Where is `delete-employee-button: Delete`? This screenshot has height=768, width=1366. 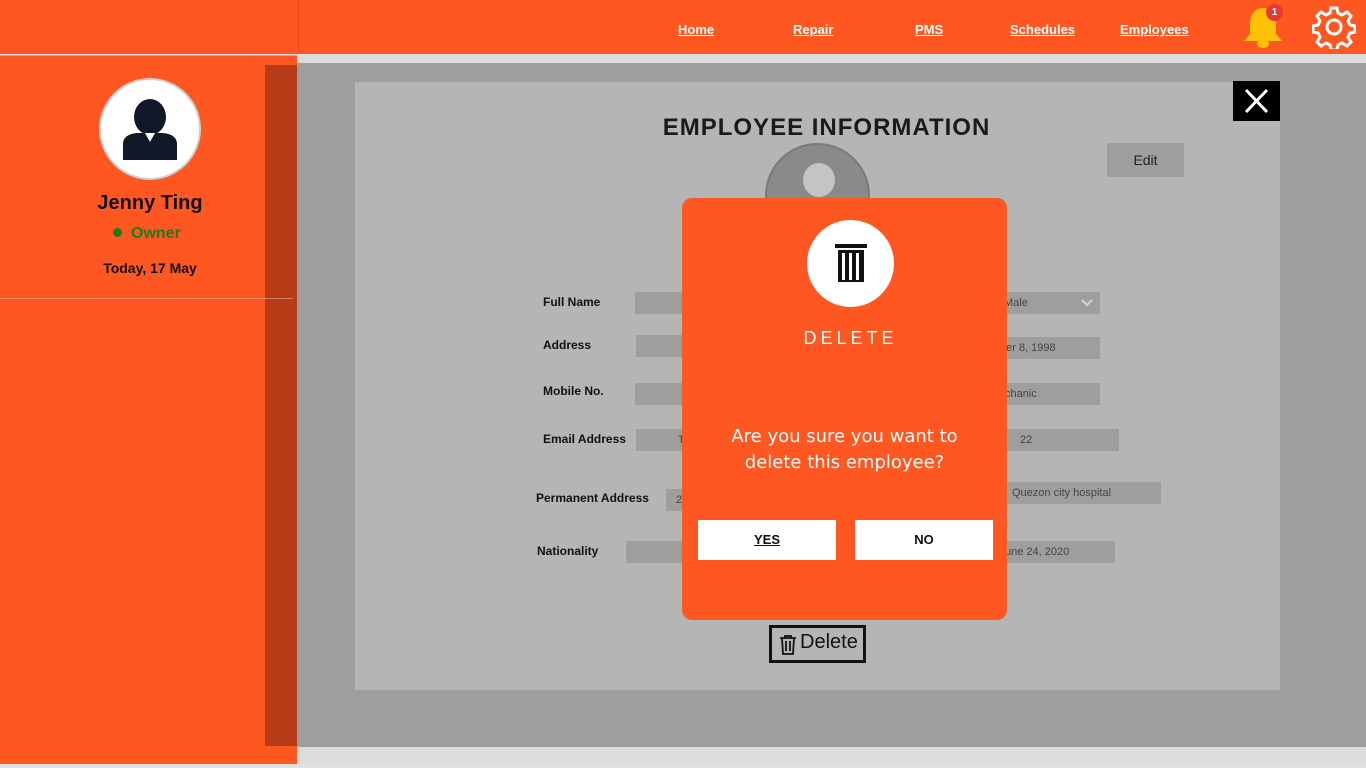
delete-employee-button: Delete is located at coordinates (817, 644).